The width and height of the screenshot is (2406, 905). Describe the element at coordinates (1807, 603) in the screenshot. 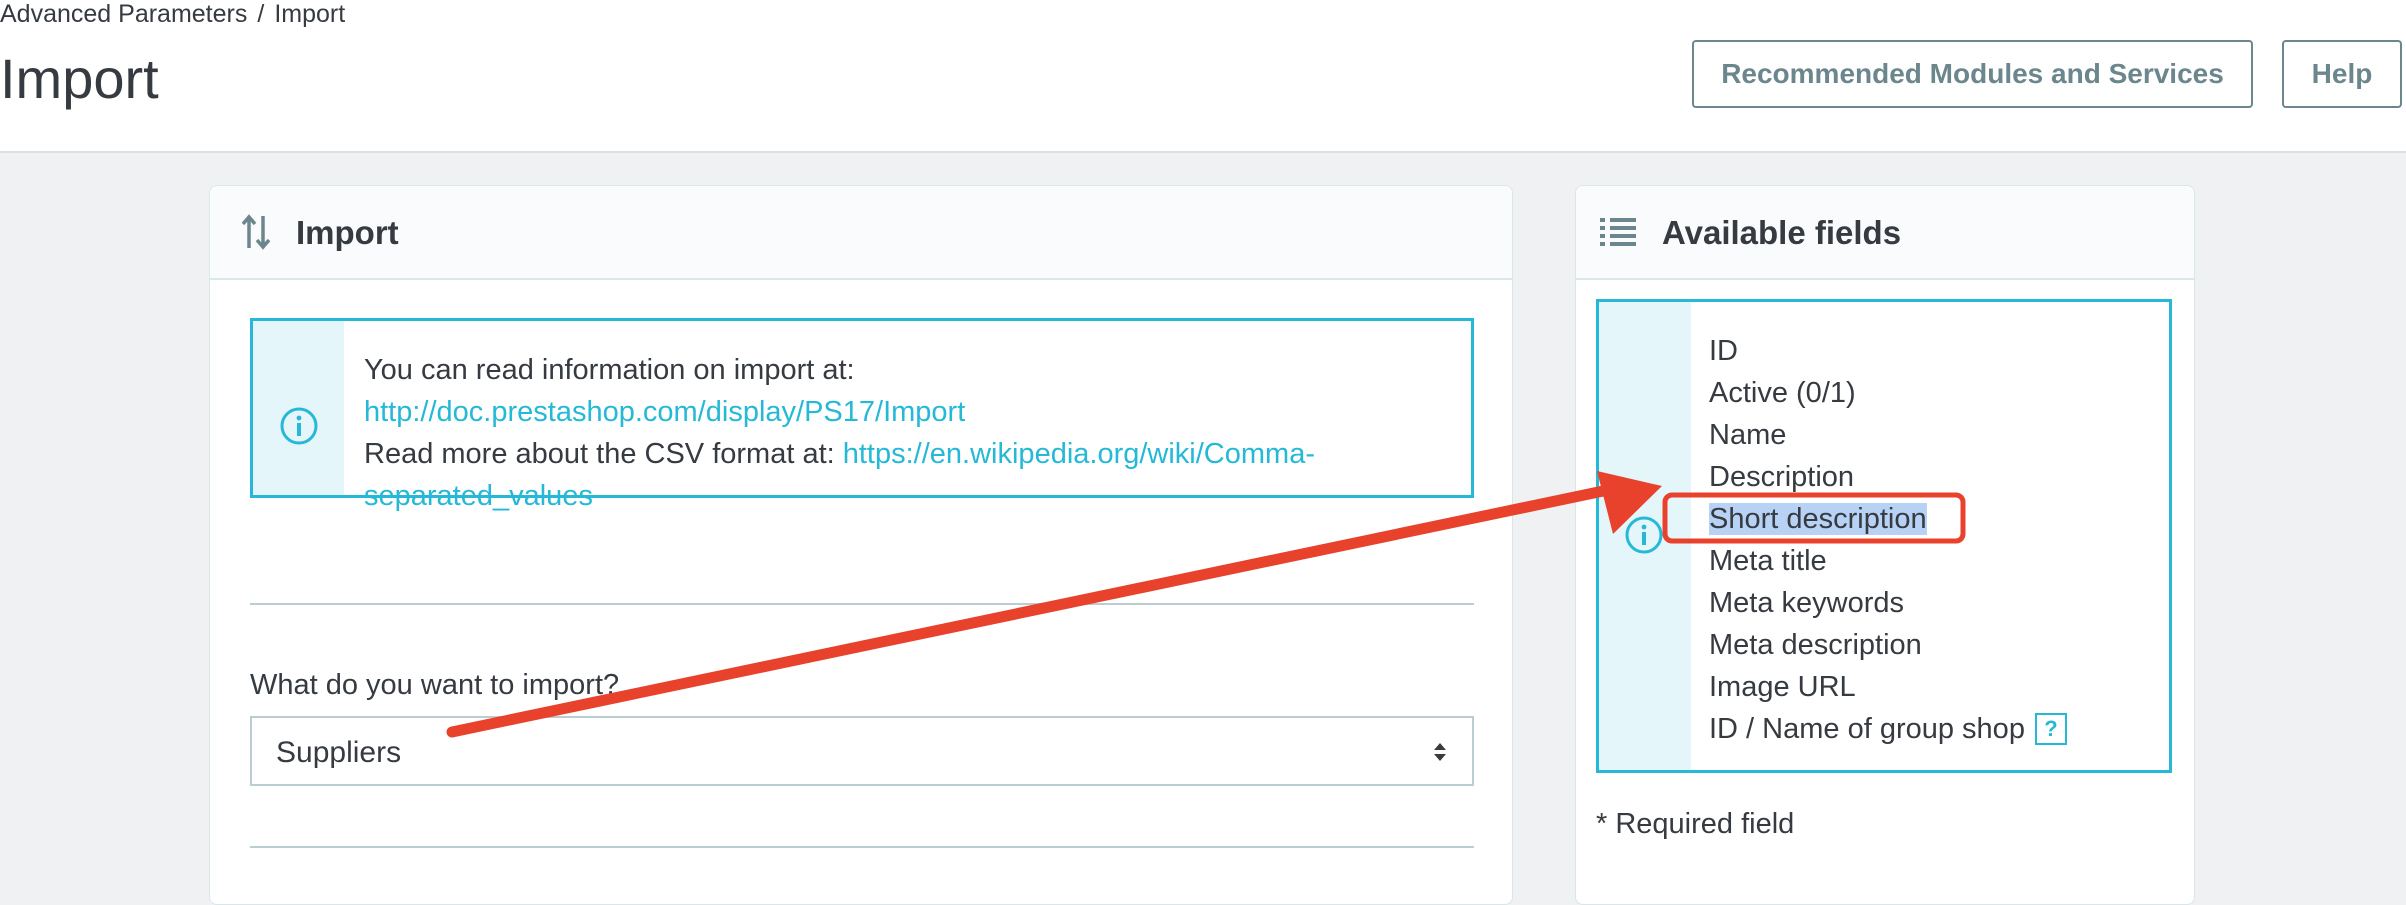

I see `field-item: Meta keywords` at that location.